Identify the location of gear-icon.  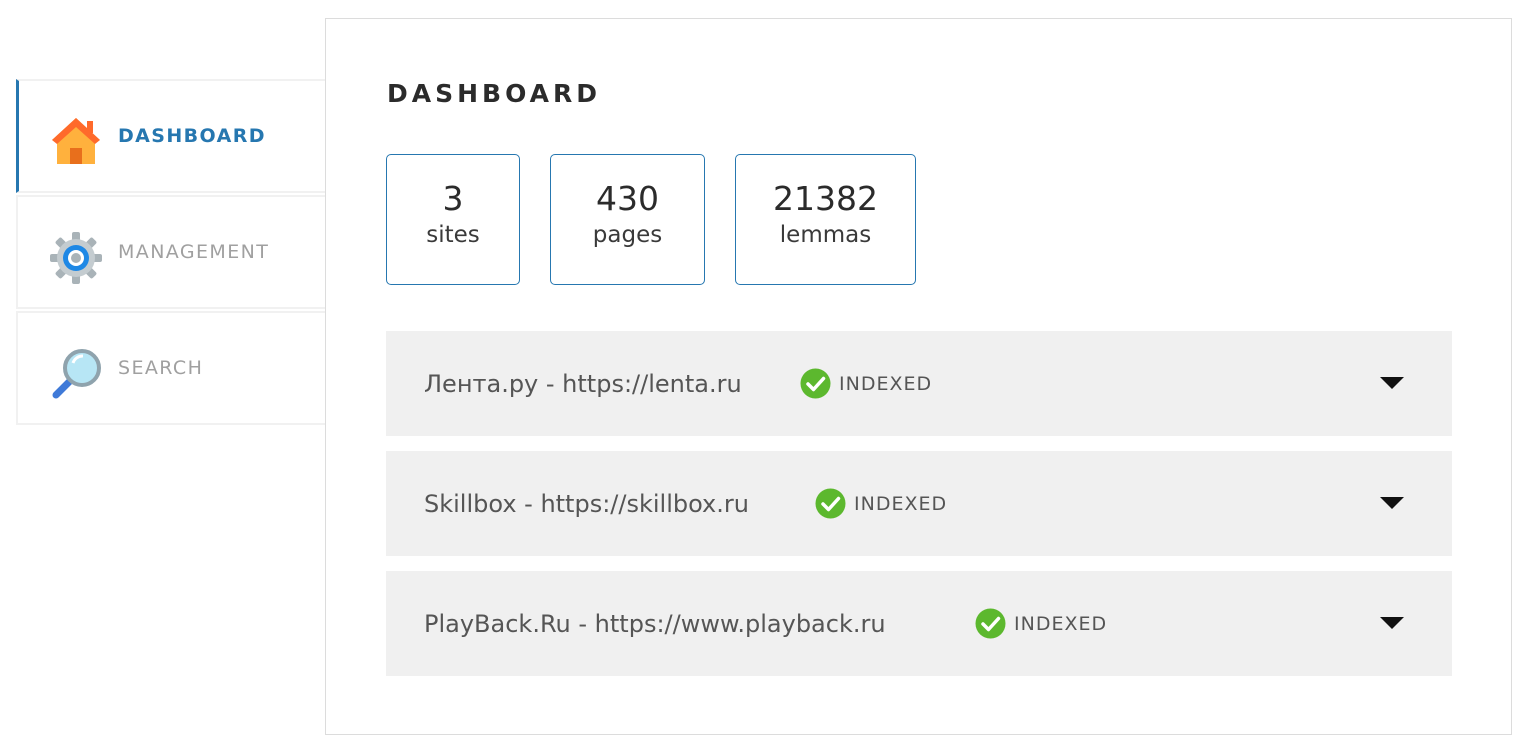
(76, 258).